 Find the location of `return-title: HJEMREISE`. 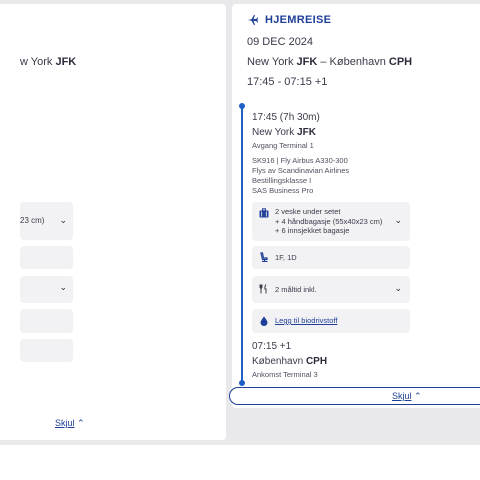

return-title: HJEMREISE is located at coordinates (298, 20).